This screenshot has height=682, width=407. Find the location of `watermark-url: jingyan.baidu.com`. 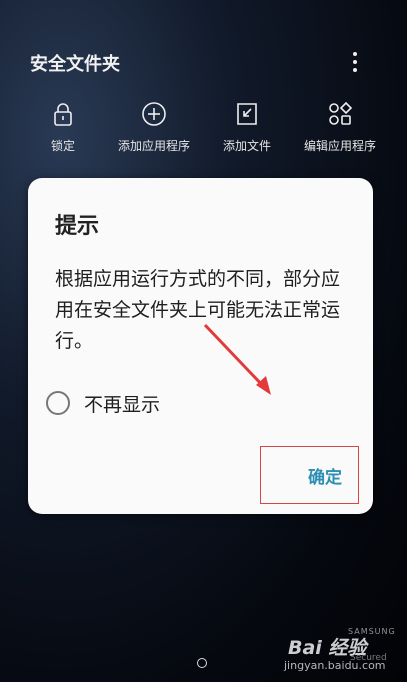

watermark-url: jingyan.baidu.com is located at coordinates (335, 665).